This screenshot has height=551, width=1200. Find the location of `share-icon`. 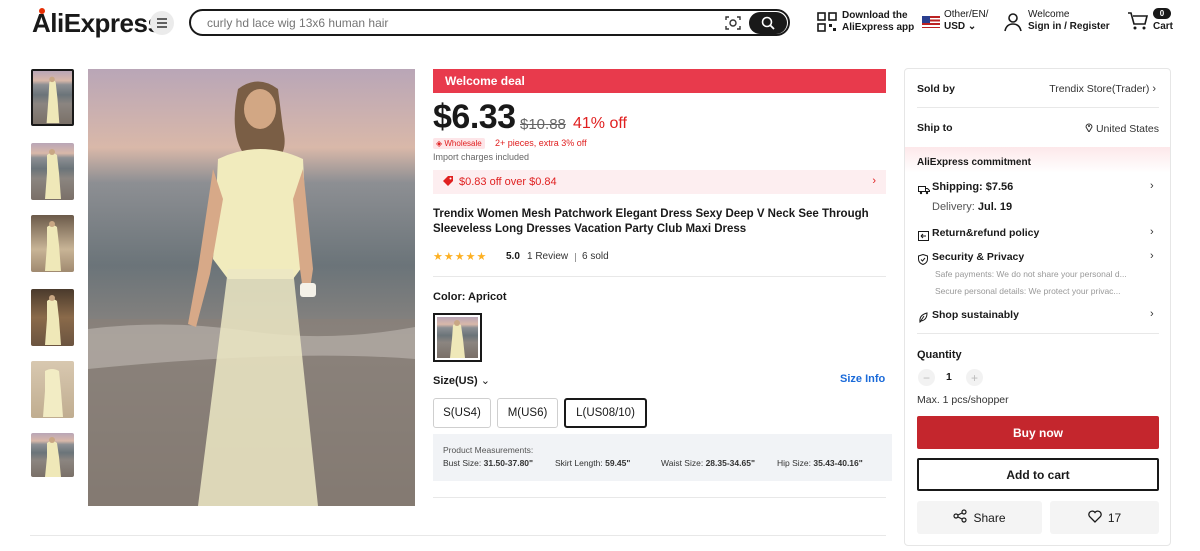

share-icon is located at coordinates (960, 517).